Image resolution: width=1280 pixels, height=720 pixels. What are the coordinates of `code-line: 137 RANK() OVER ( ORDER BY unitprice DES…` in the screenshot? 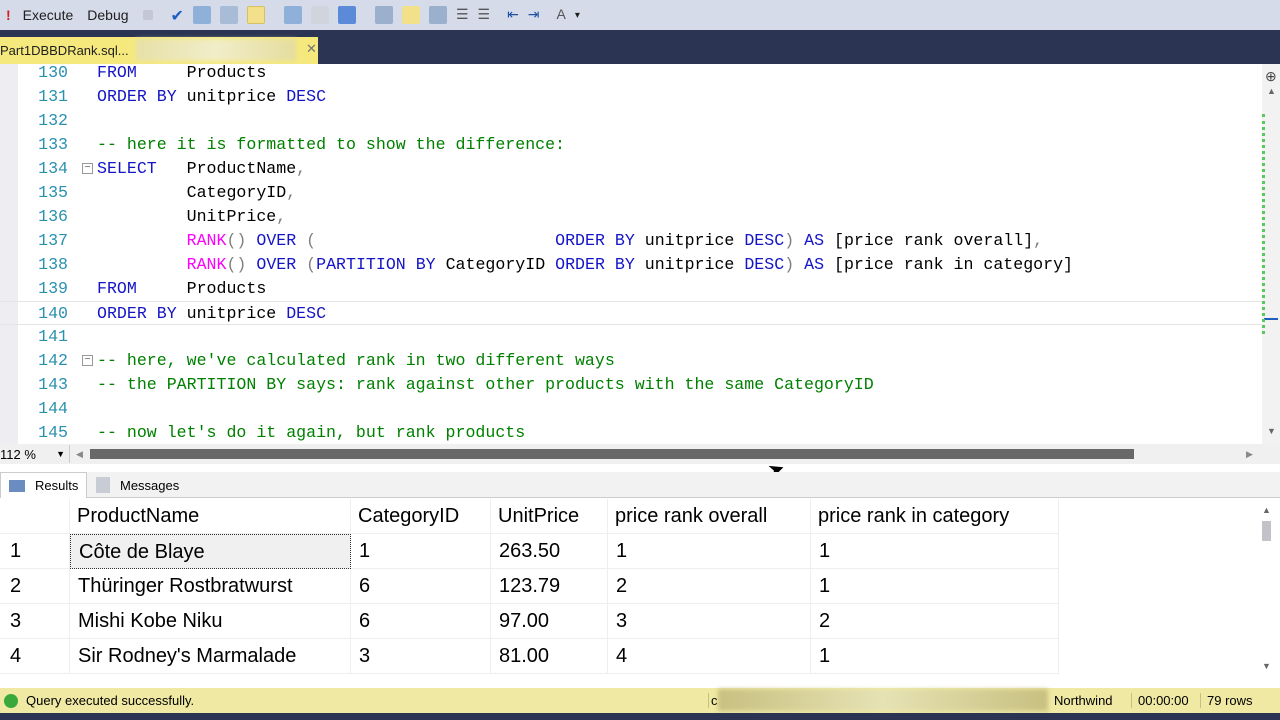 It's located at (631, 241).